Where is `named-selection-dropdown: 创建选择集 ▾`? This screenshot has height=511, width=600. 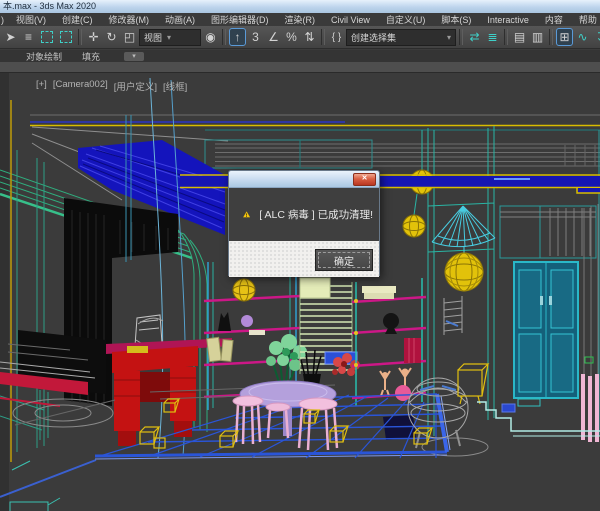 named-selection-dropdown: 创建选择集 ▾ is located at coordinates (401, 37).